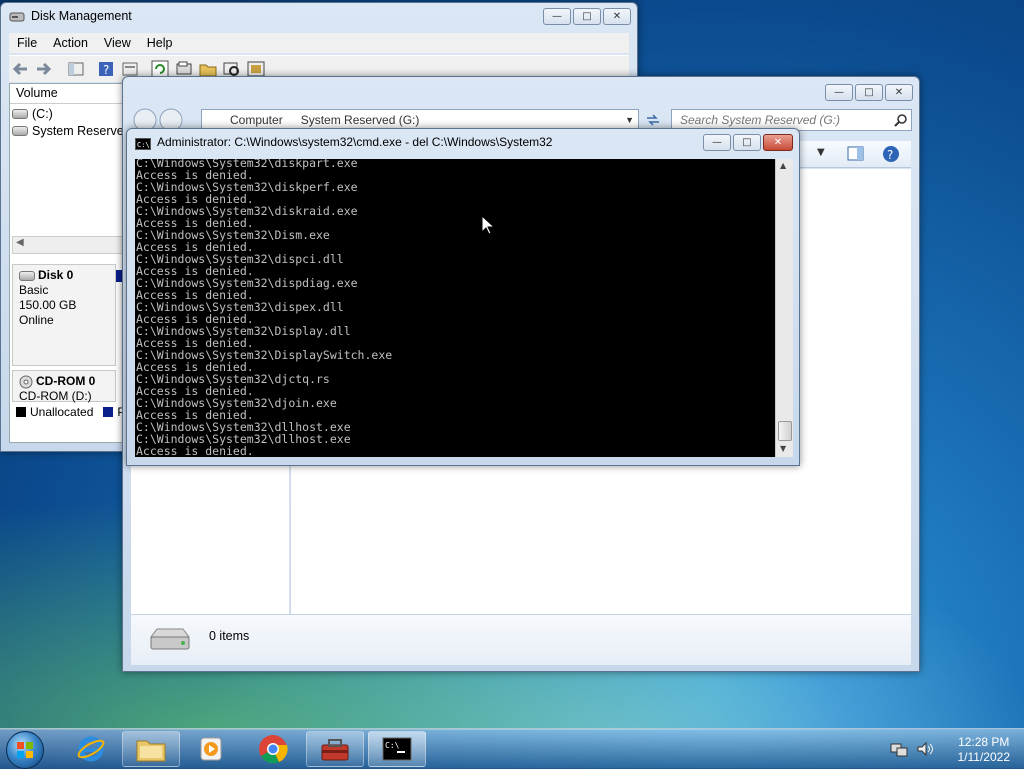 The image size is (1024, 769). What do you see at coordinates (20, 242) in the screenshot?
I see `scroll-left-icon: ◀` at bounding box center [20, 242].